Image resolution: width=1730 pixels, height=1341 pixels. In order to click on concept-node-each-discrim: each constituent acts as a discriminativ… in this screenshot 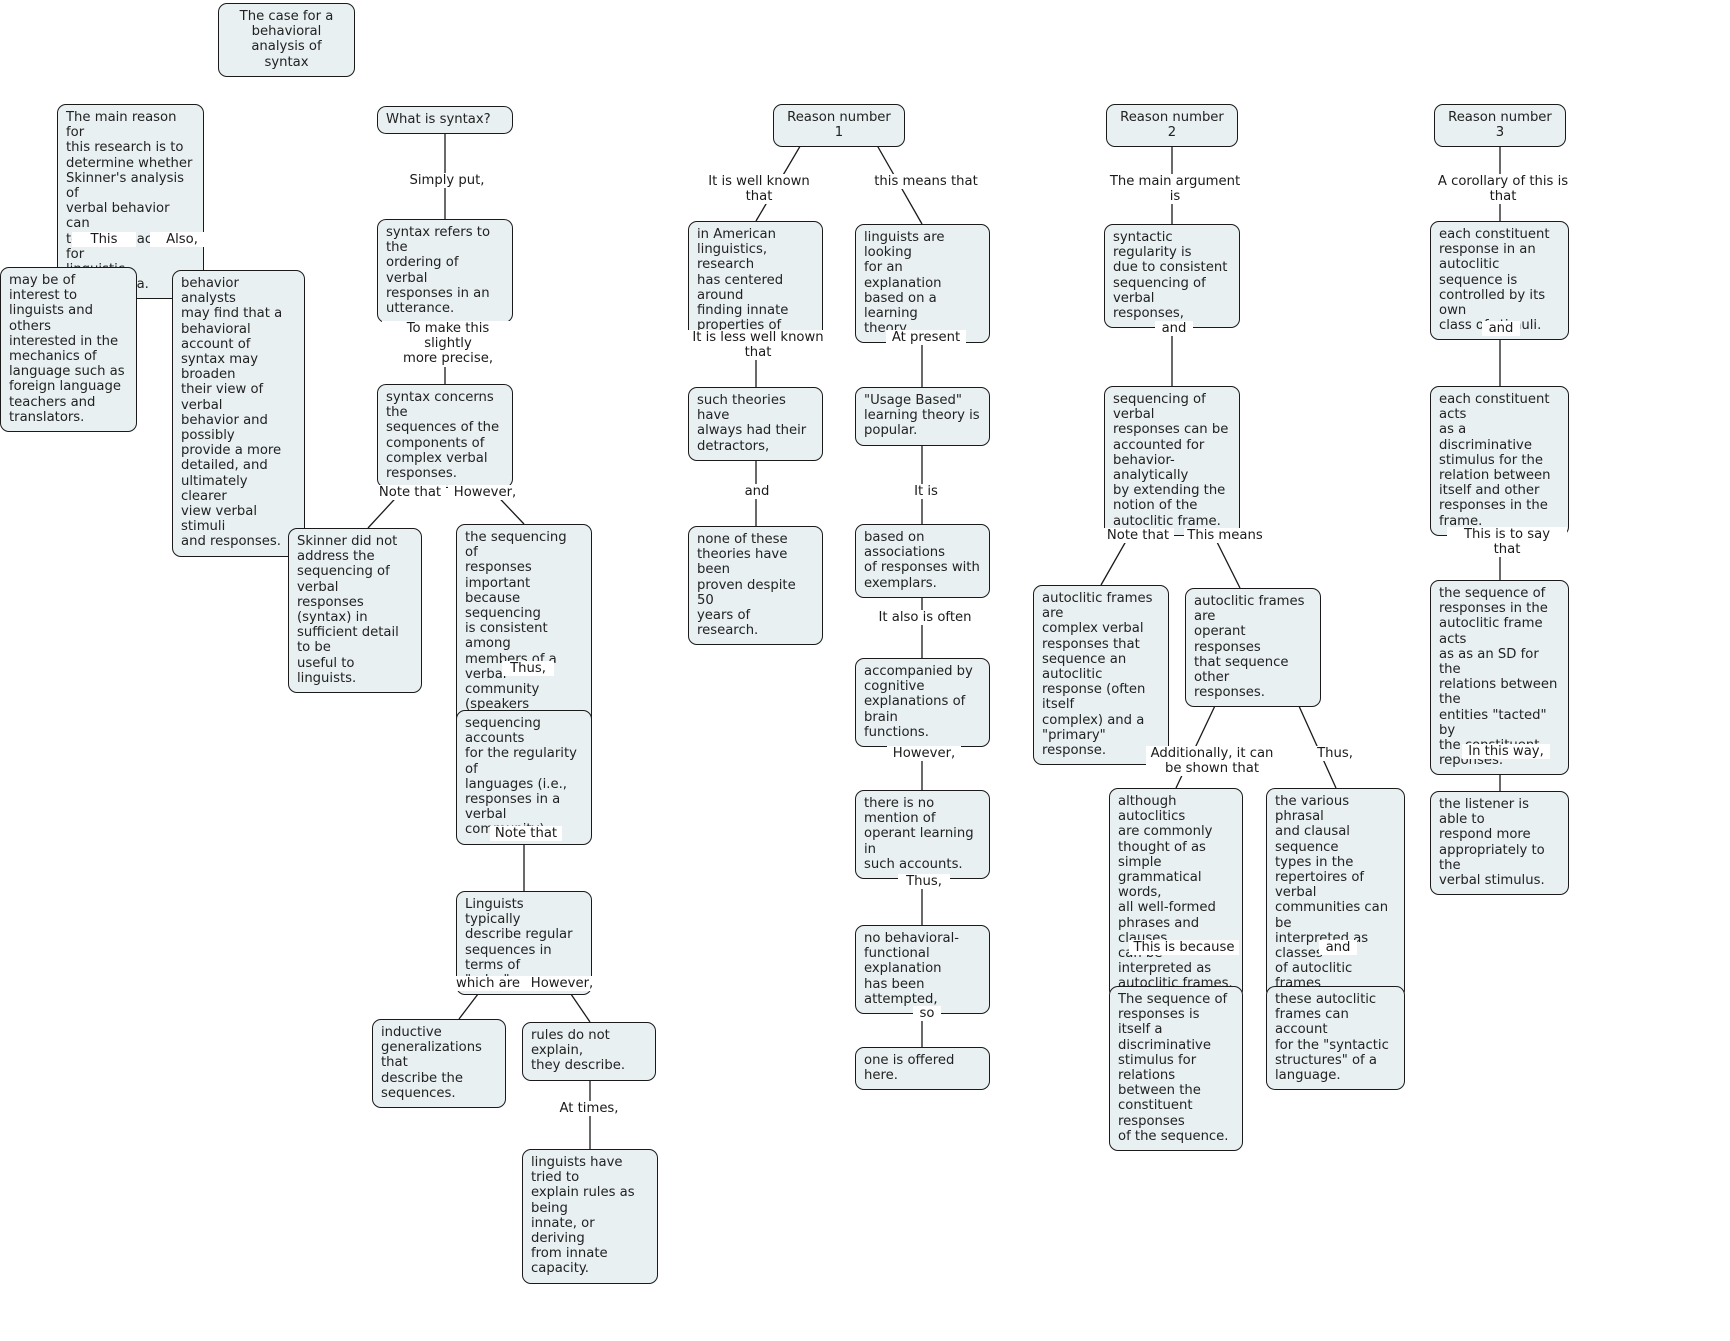, I will do `click(1499, 461)`.